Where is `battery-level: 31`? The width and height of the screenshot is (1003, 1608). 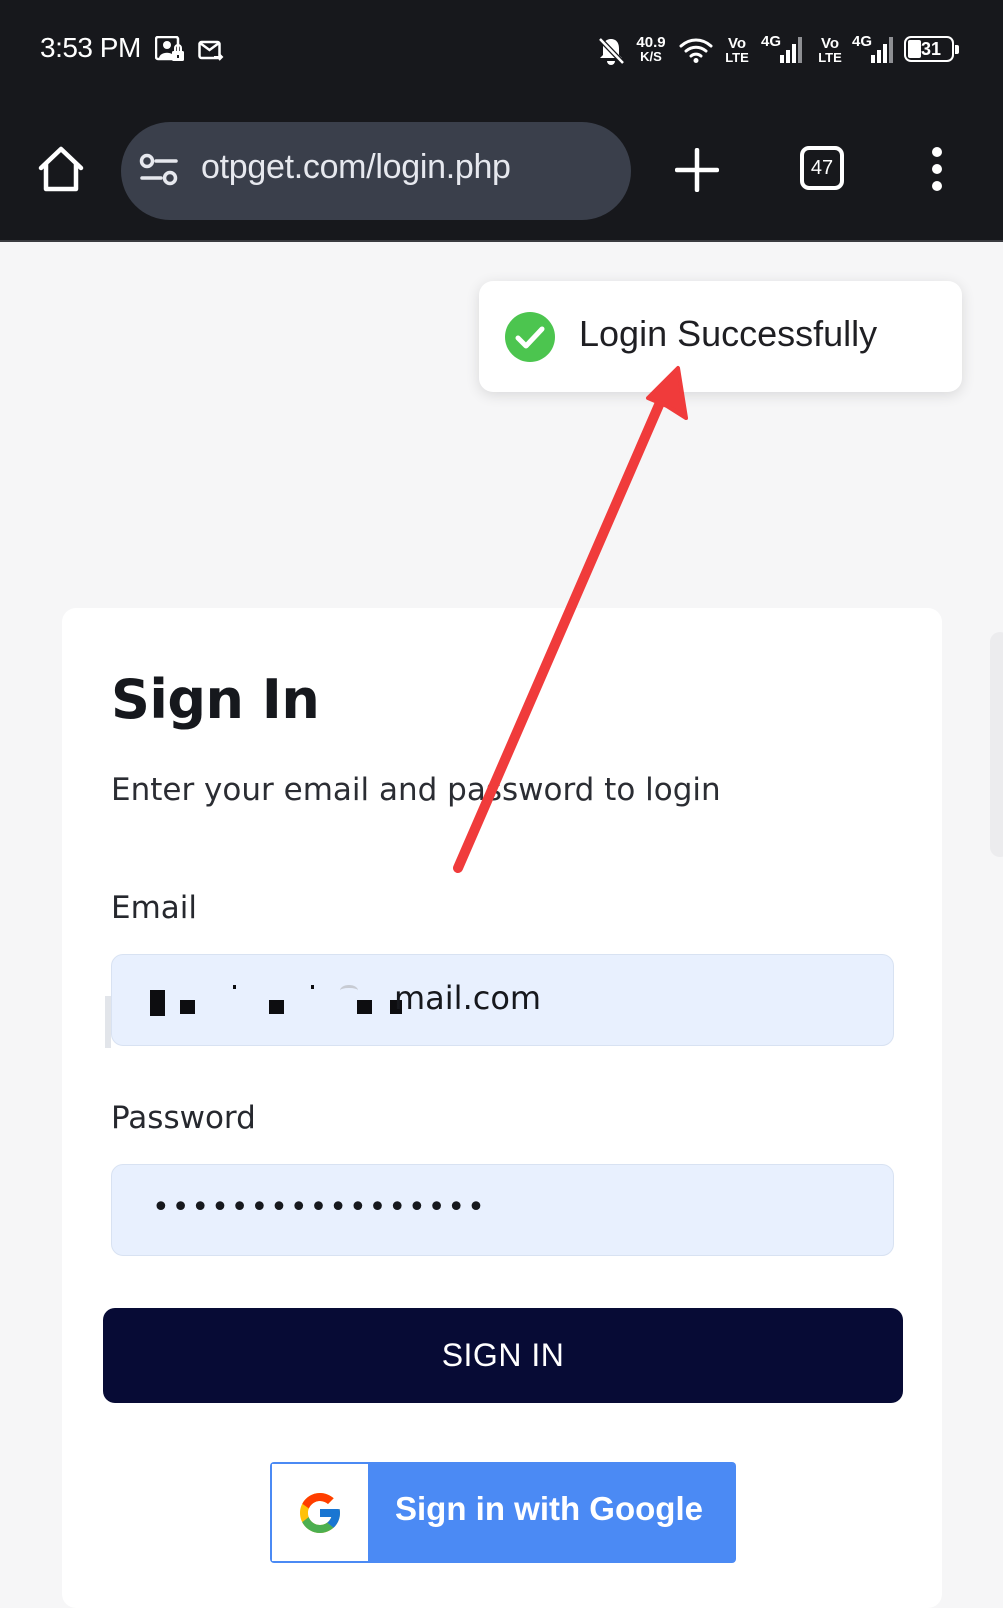
battery-level: 31 is located at coordinates (931, 49).